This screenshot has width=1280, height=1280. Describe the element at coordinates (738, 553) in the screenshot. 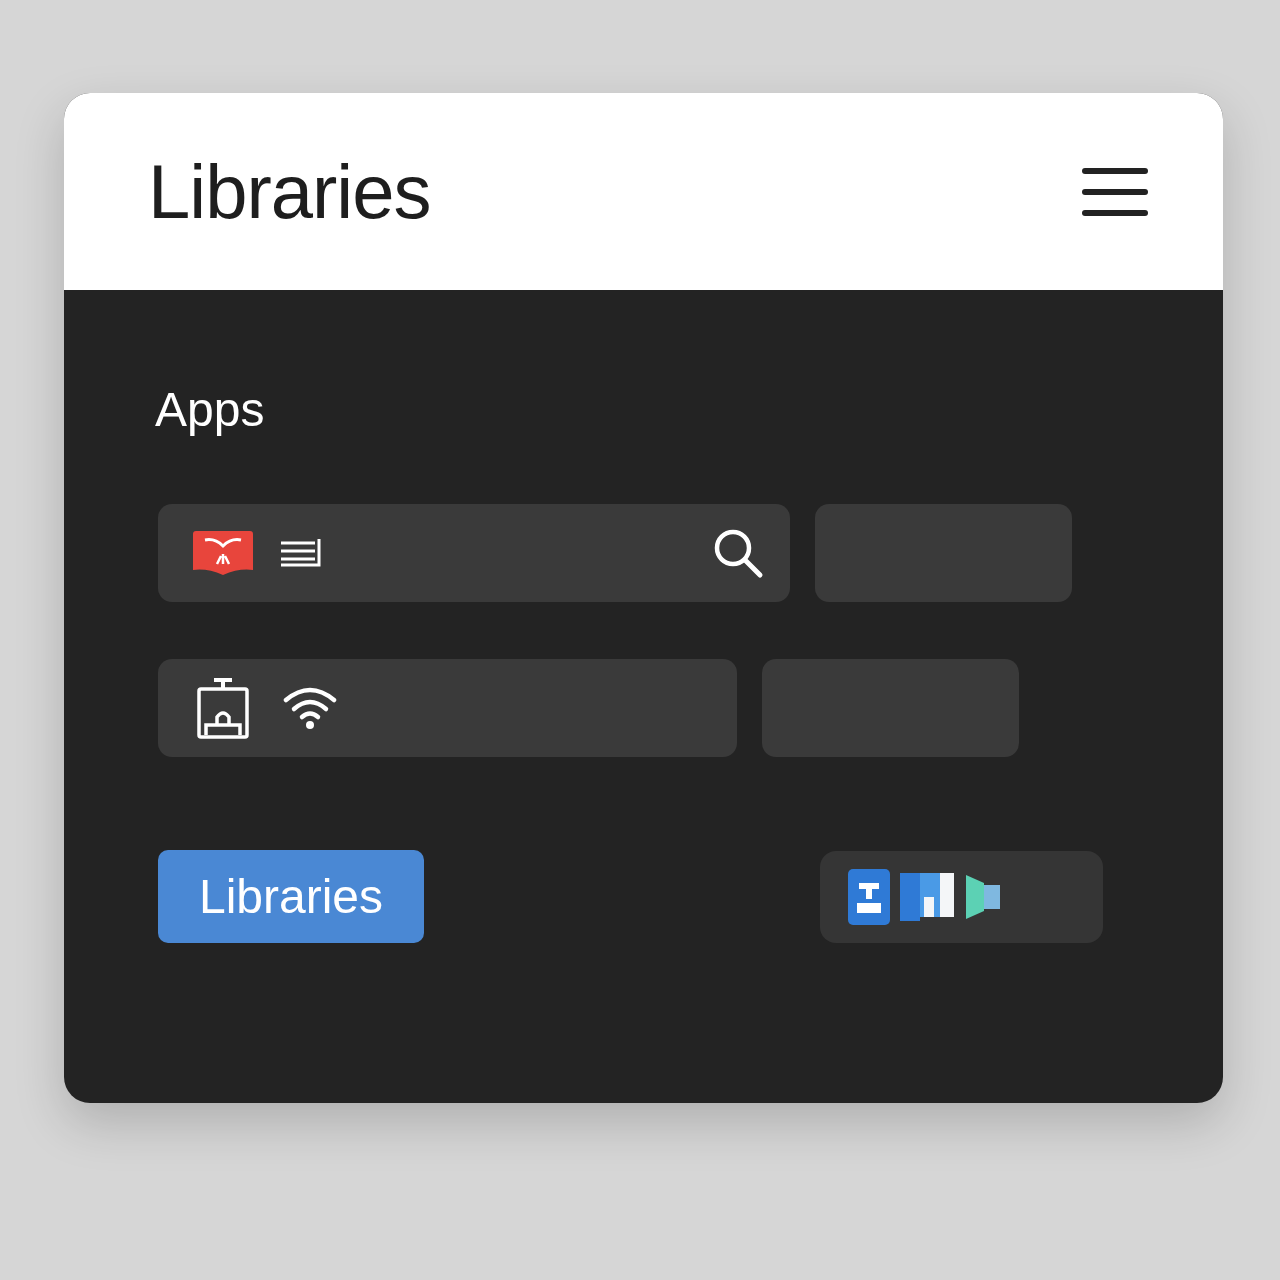

I see `search-icon` at that location.